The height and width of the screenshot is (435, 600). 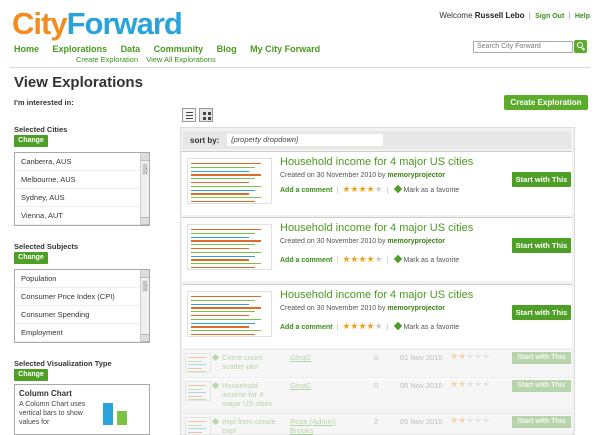 What do you see at coordinates (26, 49) in the screenshot?
I see `nav-home: Home` at bounding box center [26, 49].